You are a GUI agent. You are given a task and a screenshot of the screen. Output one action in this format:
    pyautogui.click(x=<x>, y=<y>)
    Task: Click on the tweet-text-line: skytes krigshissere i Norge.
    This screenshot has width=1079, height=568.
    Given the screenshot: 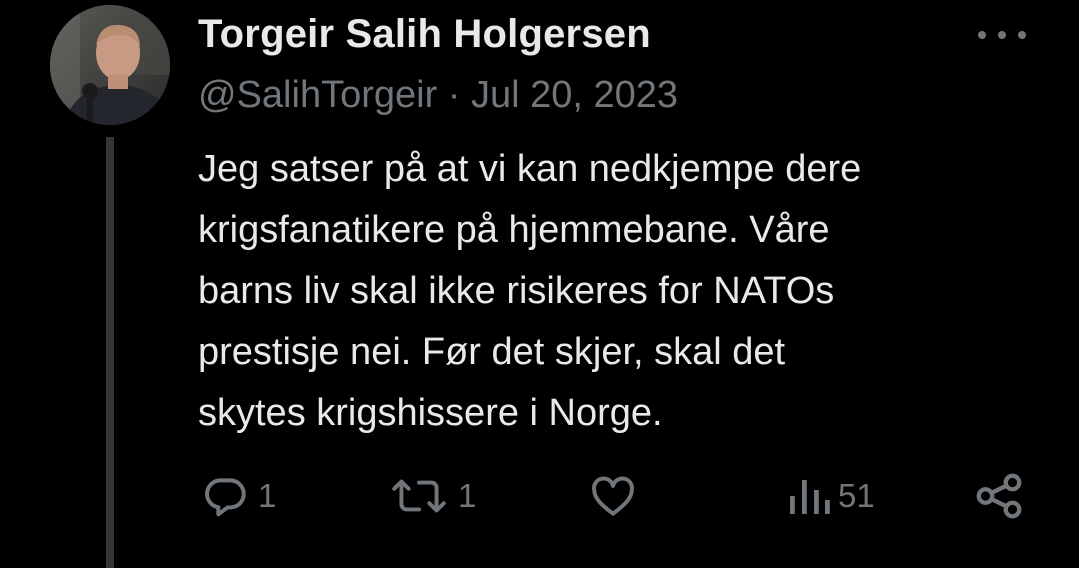 What is the action you would take?
    pyautogui.click(x=430, y=413)
    